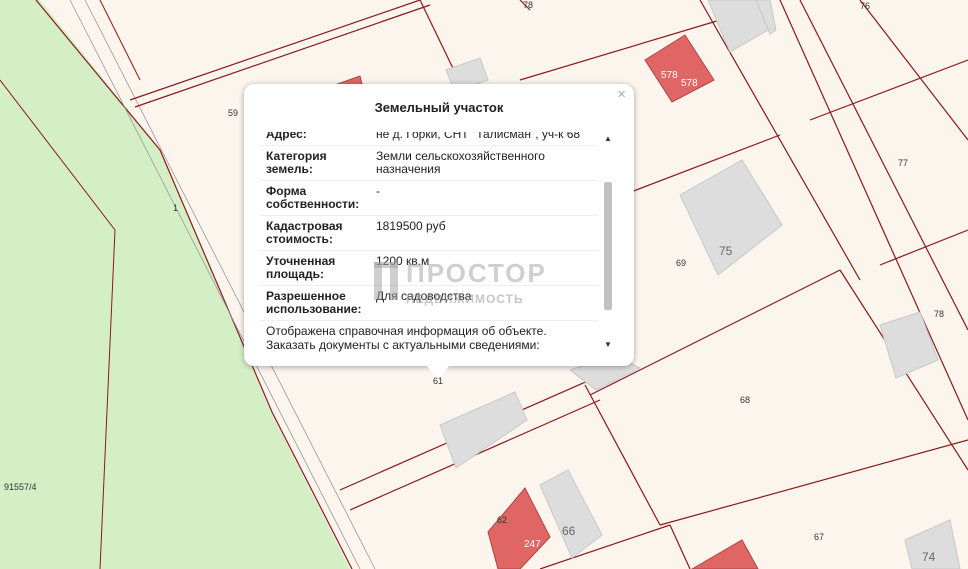  I want to click on property-key: Категория земель:, so click(315, 163).